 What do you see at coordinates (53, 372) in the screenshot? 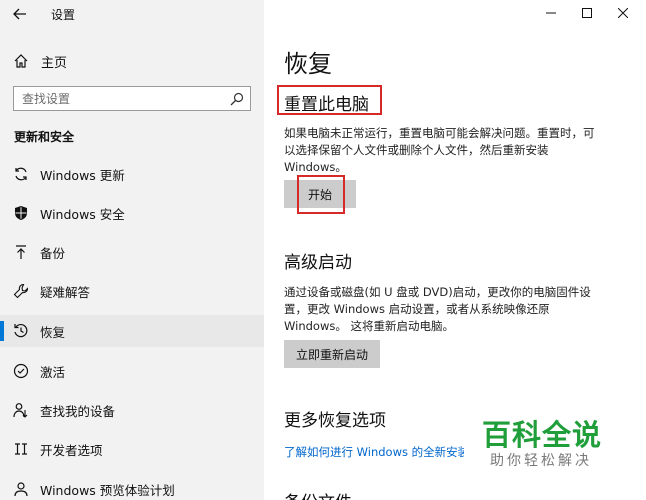
I see `sidebar-item-label: 激活` at bounding box center [53, 372].